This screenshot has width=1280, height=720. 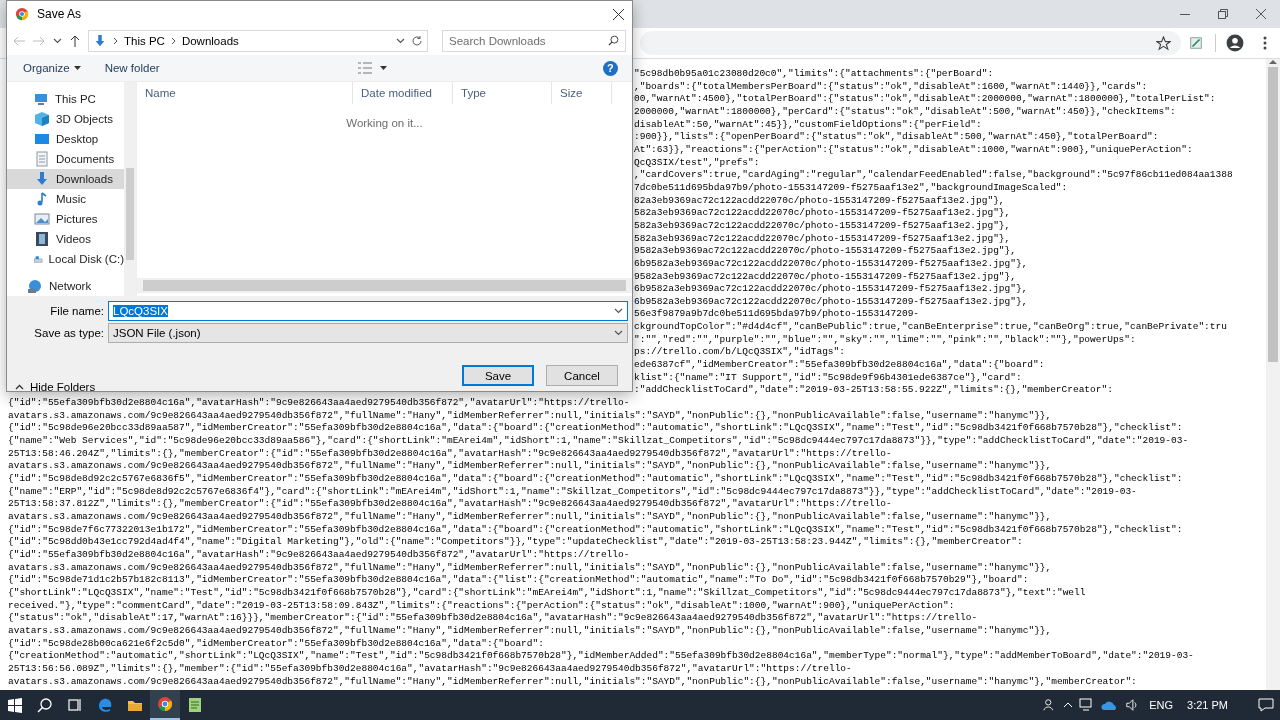 I want to click on folder-tree-item: This PC, so click(x=65, y=99).